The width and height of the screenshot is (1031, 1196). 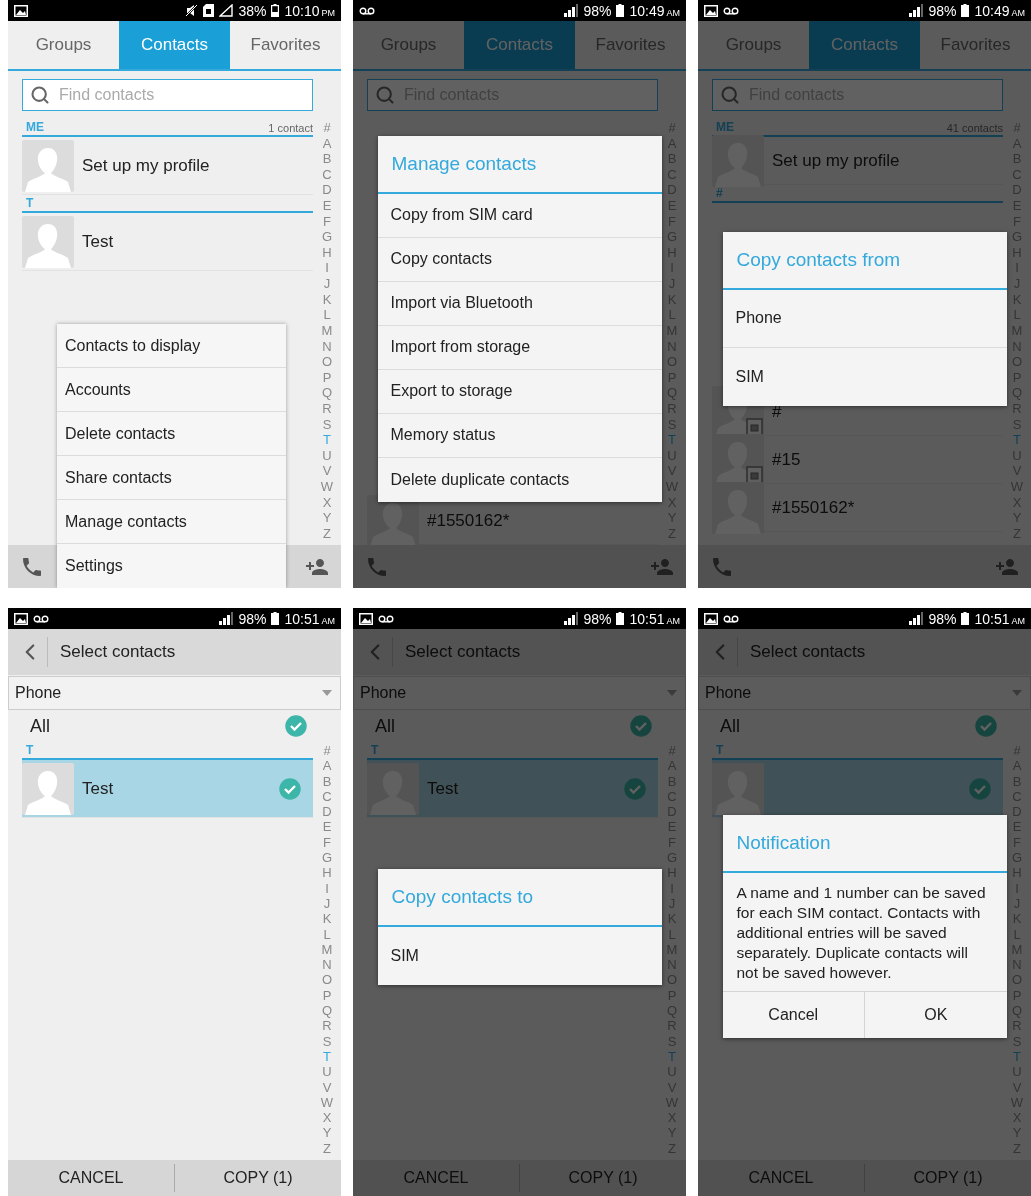 I want to click on search-field: Find contacts, so click(x=167, y=95).